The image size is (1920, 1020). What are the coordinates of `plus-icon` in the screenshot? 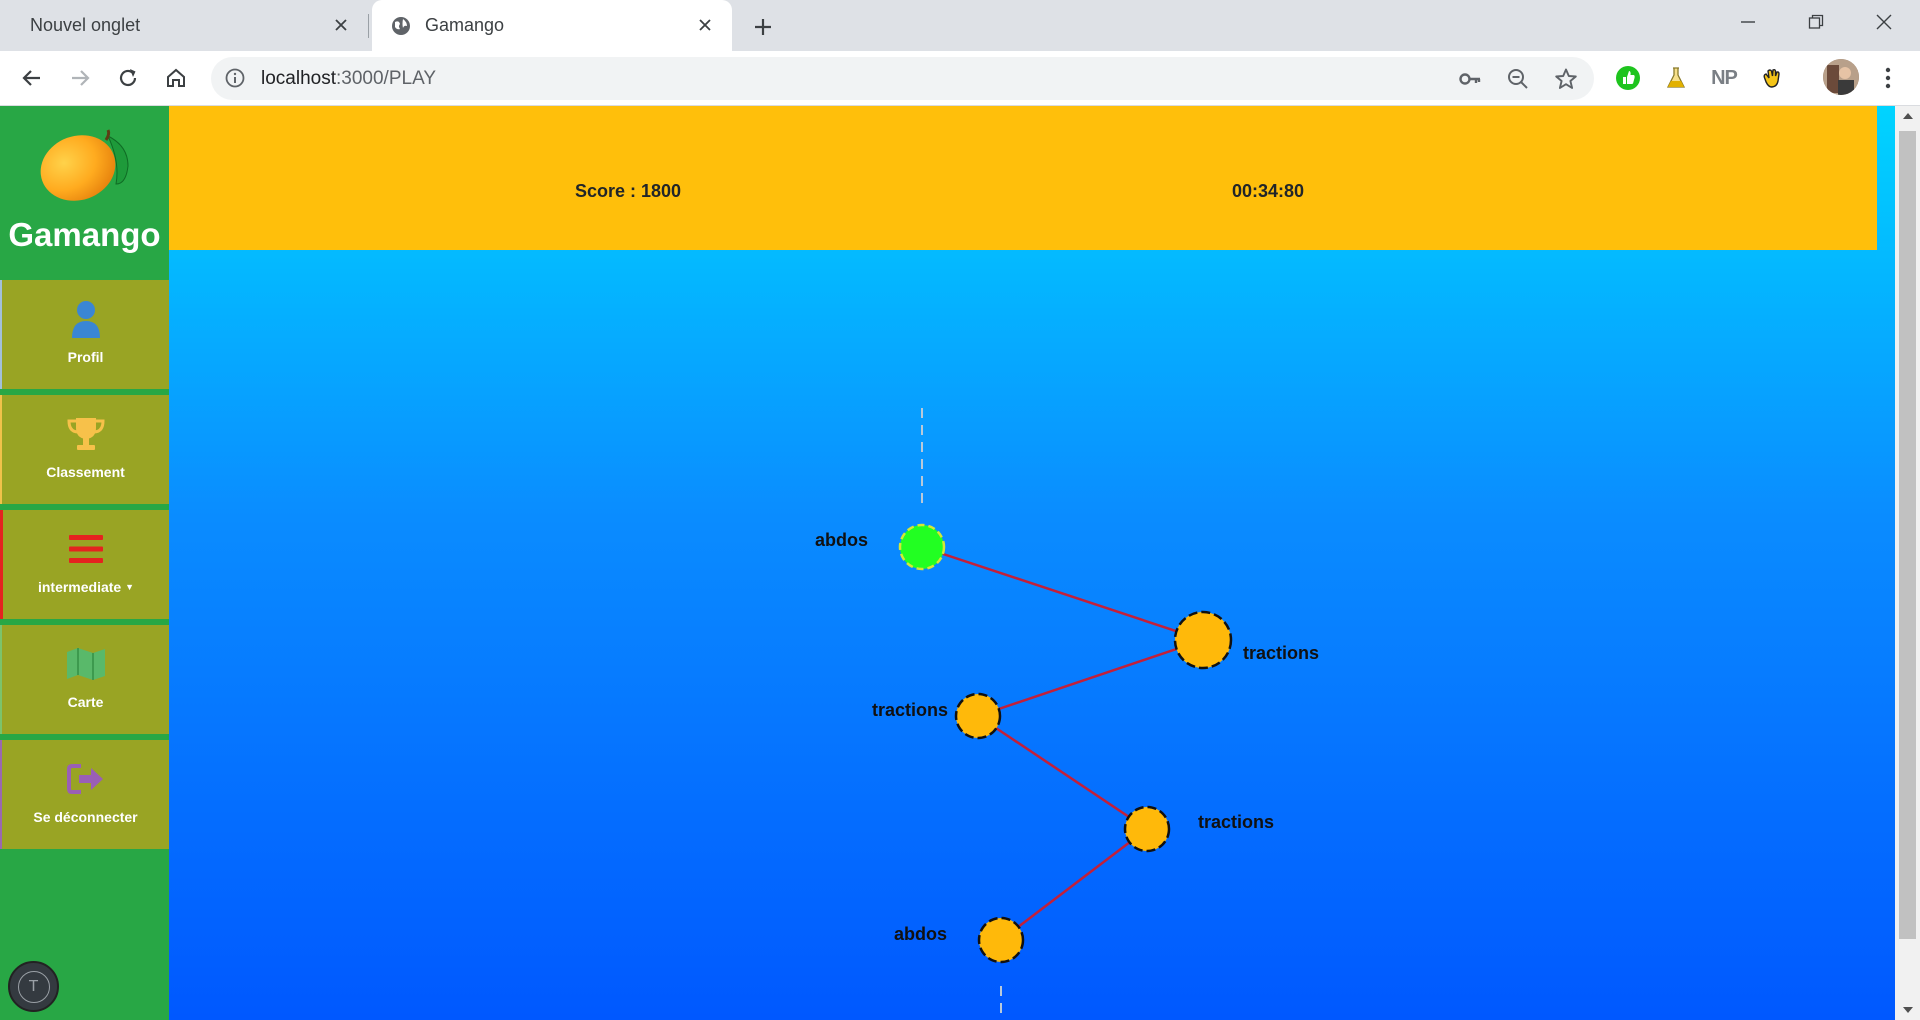 It's located at (763, 27).